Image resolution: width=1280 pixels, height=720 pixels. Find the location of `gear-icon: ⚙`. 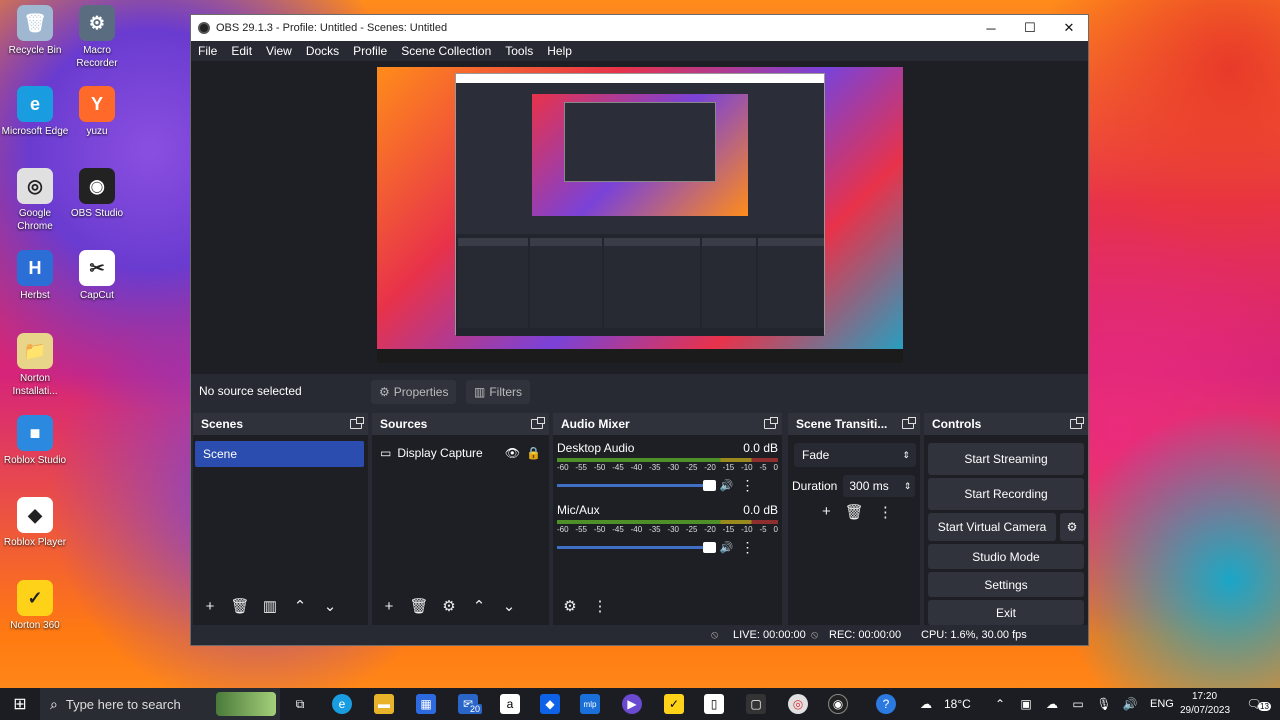

gear-icon: ⚙ is located at coordinates (449, 606).